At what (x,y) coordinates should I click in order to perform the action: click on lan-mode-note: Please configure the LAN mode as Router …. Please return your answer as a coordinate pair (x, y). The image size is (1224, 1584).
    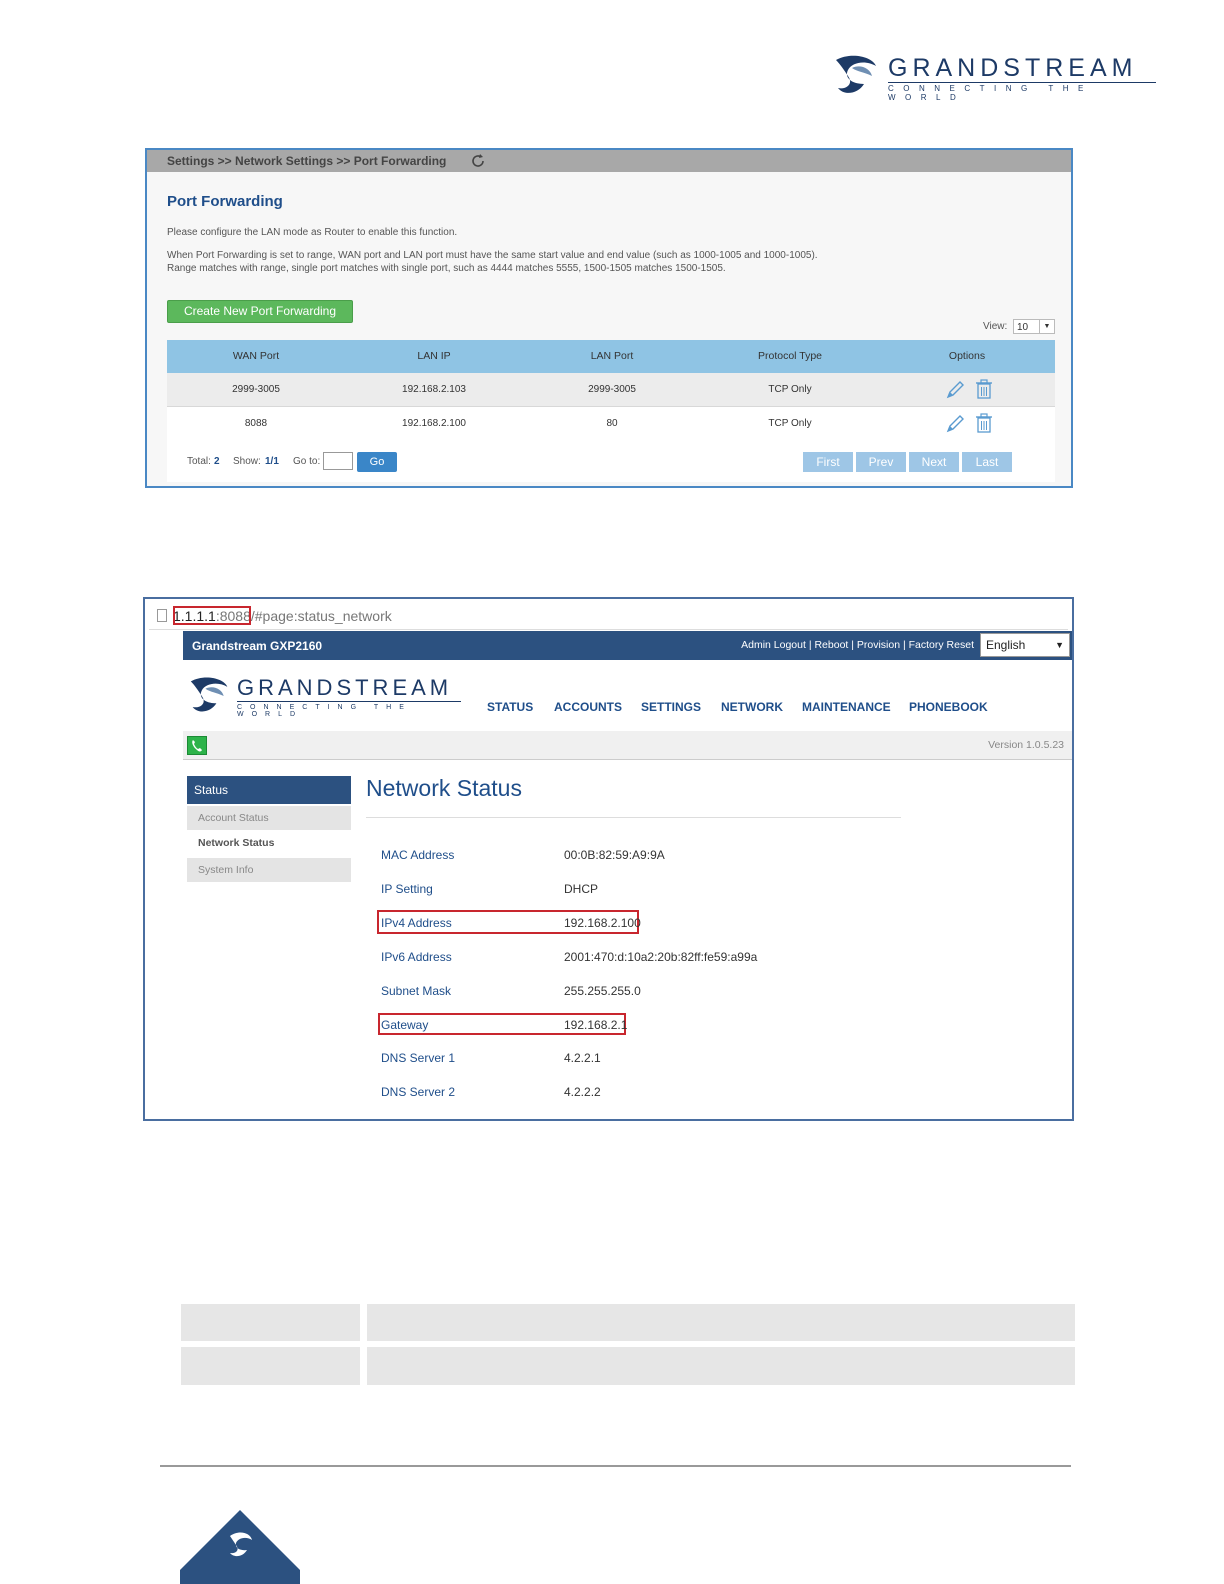
    Looking at the image, I should click on (312, 232).